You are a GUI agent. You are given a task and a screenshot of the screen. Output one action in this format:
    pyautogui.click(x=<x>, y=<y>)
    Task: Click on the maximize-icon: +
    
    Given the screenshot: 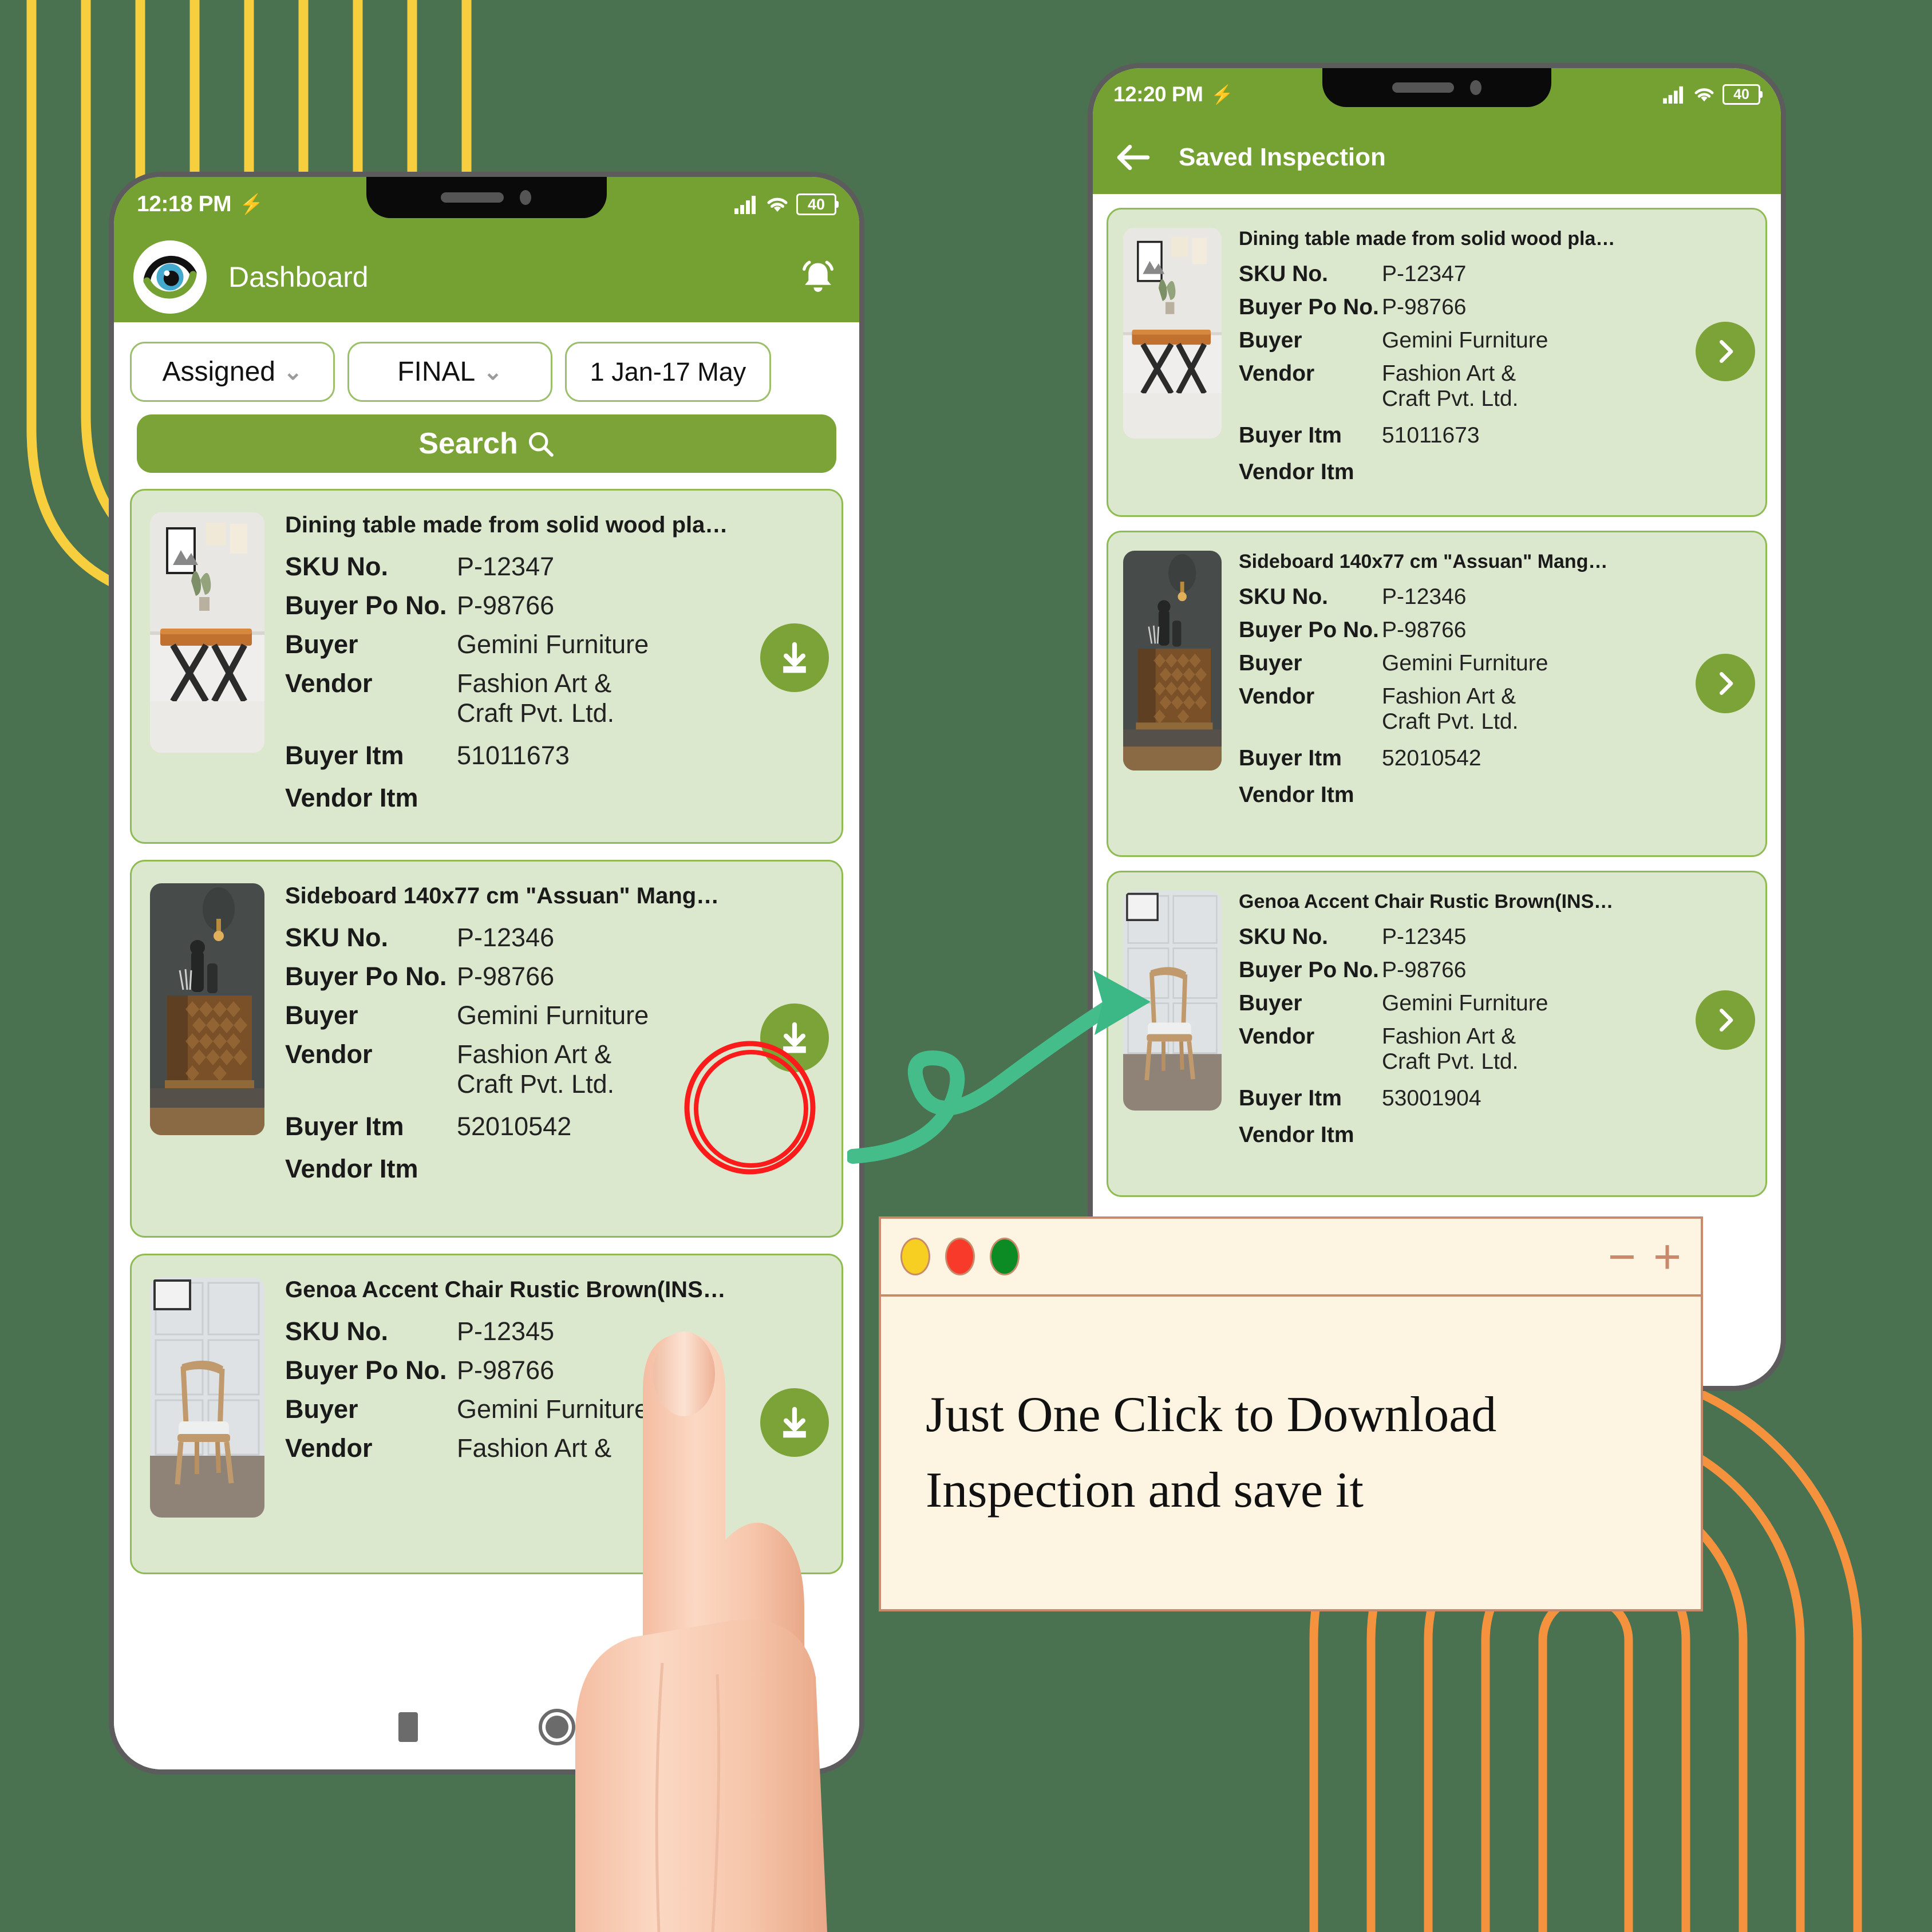 What is the action you would take?
    pyautogui.click(x=1667, y=1256)
    